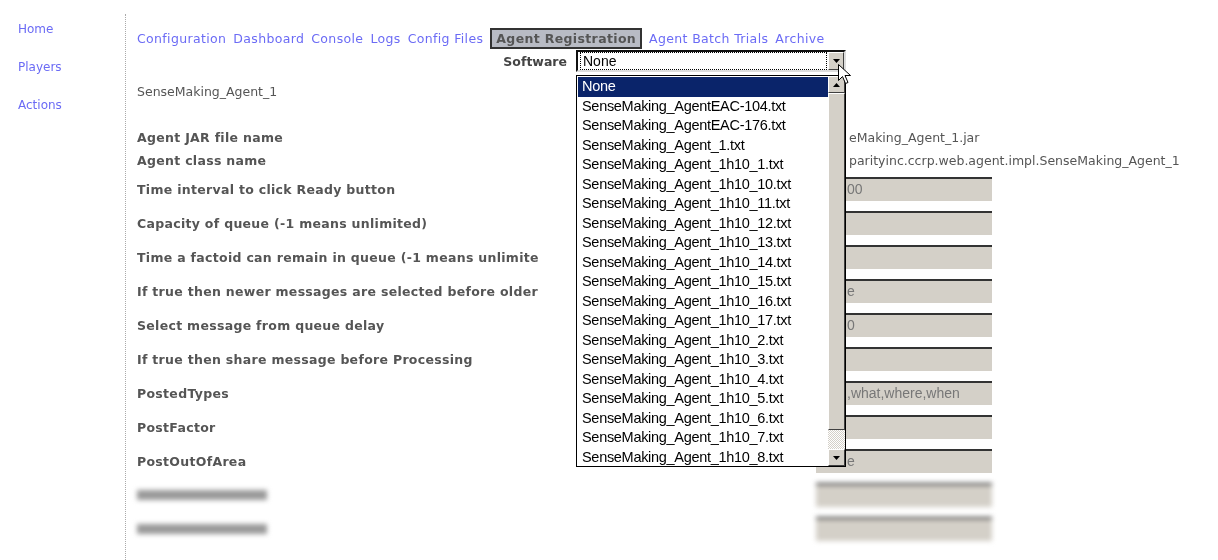  What do you see at coordinates (192, 461) in the screenshot?
I see `field-label: PostOutOfArea` at bounding box center [192, 461].